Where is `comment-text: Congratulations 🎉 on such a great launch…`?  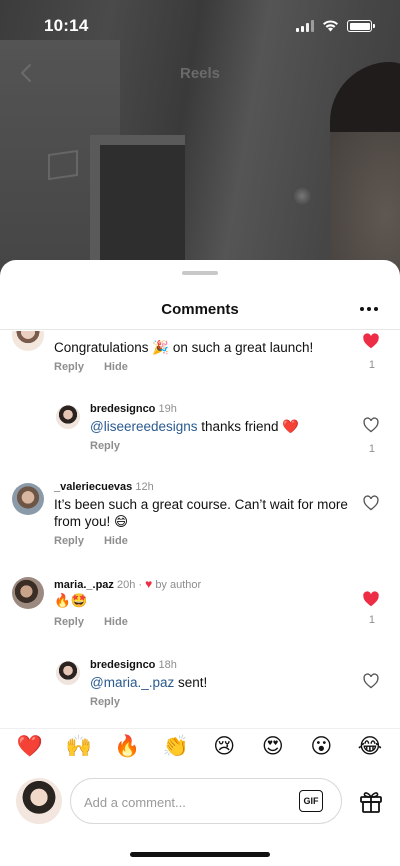
comment-text: Congratulations 🎉 on such a great launch… is located at coordinates (184, 347).